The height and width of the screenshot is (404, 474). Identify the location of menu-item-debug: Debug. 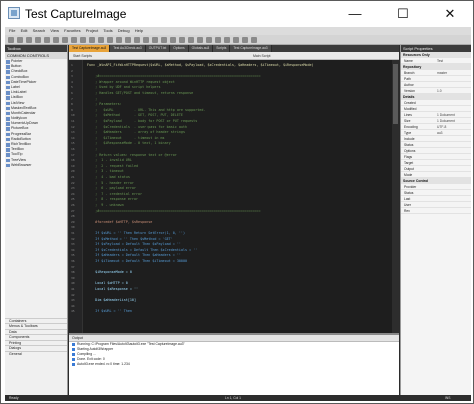
(124, 30).